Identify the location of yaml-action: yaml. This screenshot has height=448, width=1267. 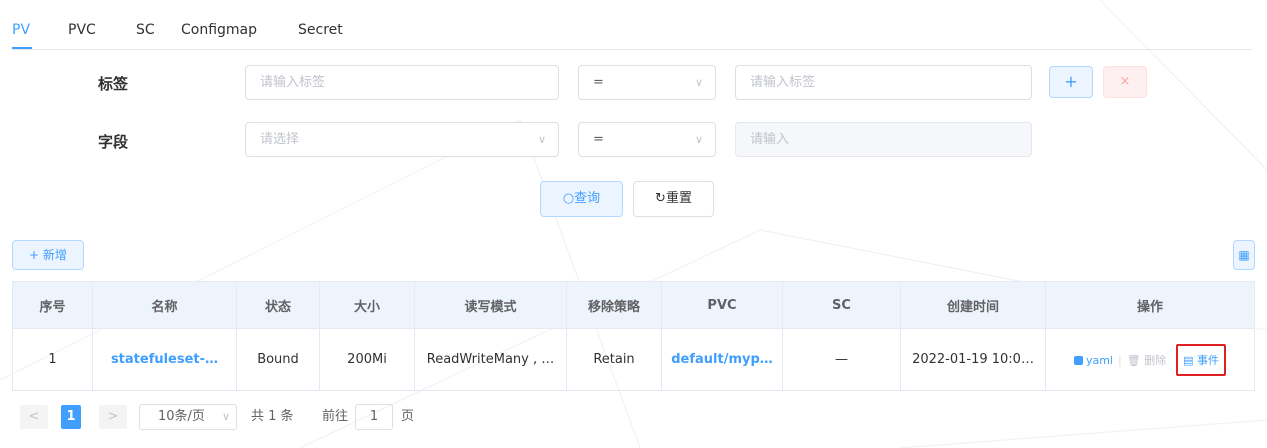
(1093, 360).